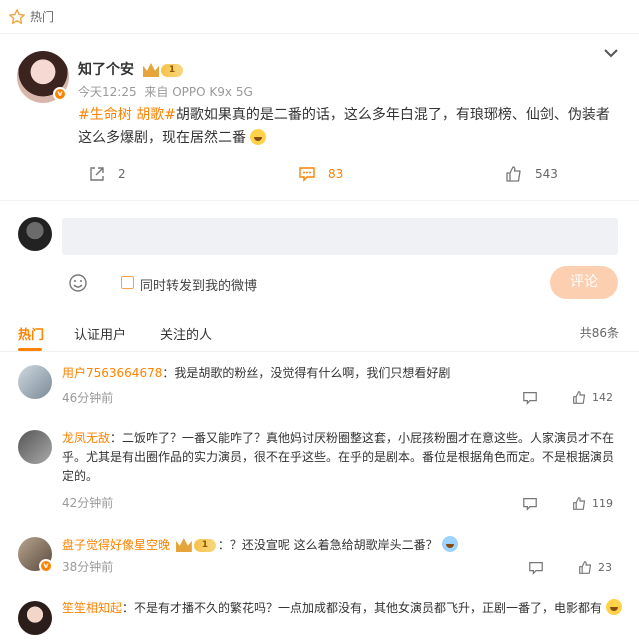  What do you see at coordinates (319, 332) in the screenshot?
I see `comment-tabs: 热门 认证用户 关注的人 共86条` at bounding box center [319, 332].